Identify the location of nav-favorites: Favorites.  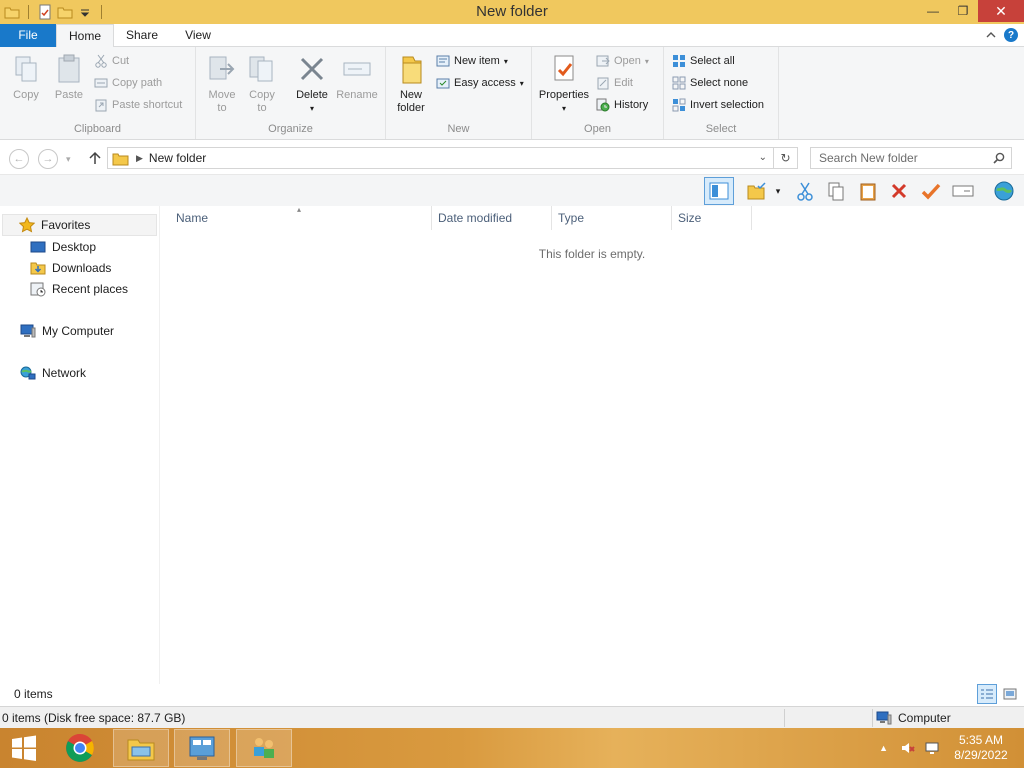
(79, 225).